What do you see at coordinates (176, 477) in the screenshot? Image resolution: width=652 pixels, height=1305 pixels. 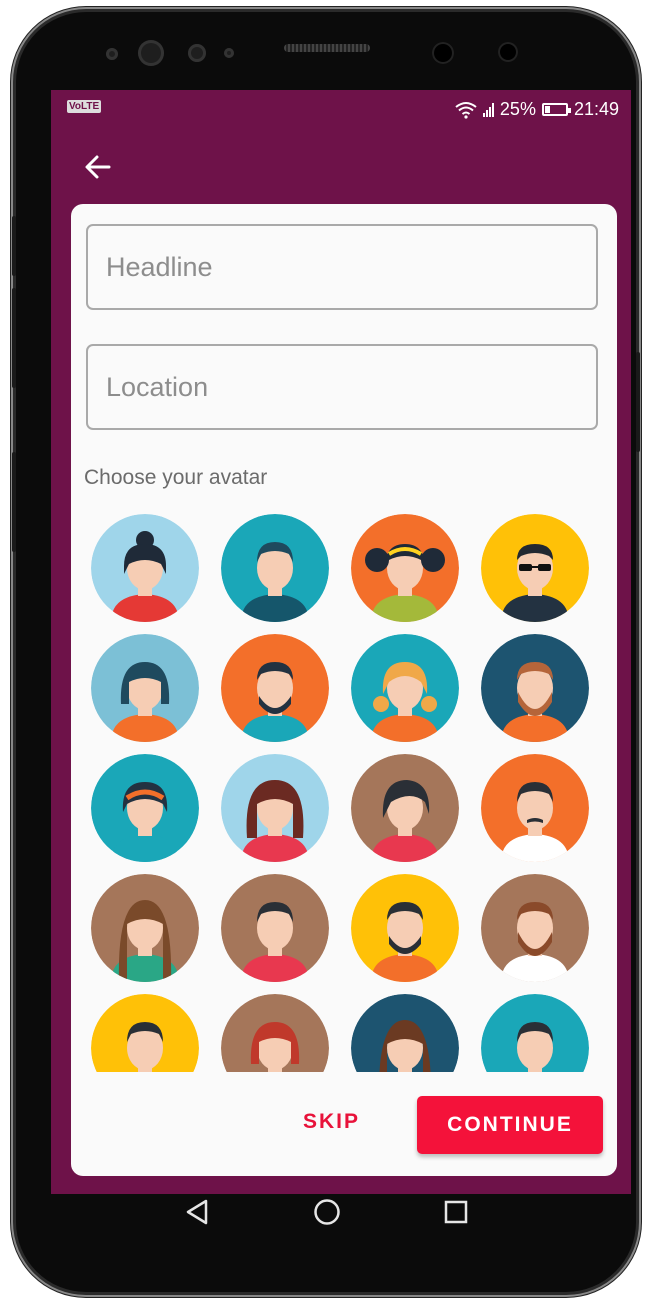 I see `avatar-heading: Choose your avatar` at bounding box center [176, 477].